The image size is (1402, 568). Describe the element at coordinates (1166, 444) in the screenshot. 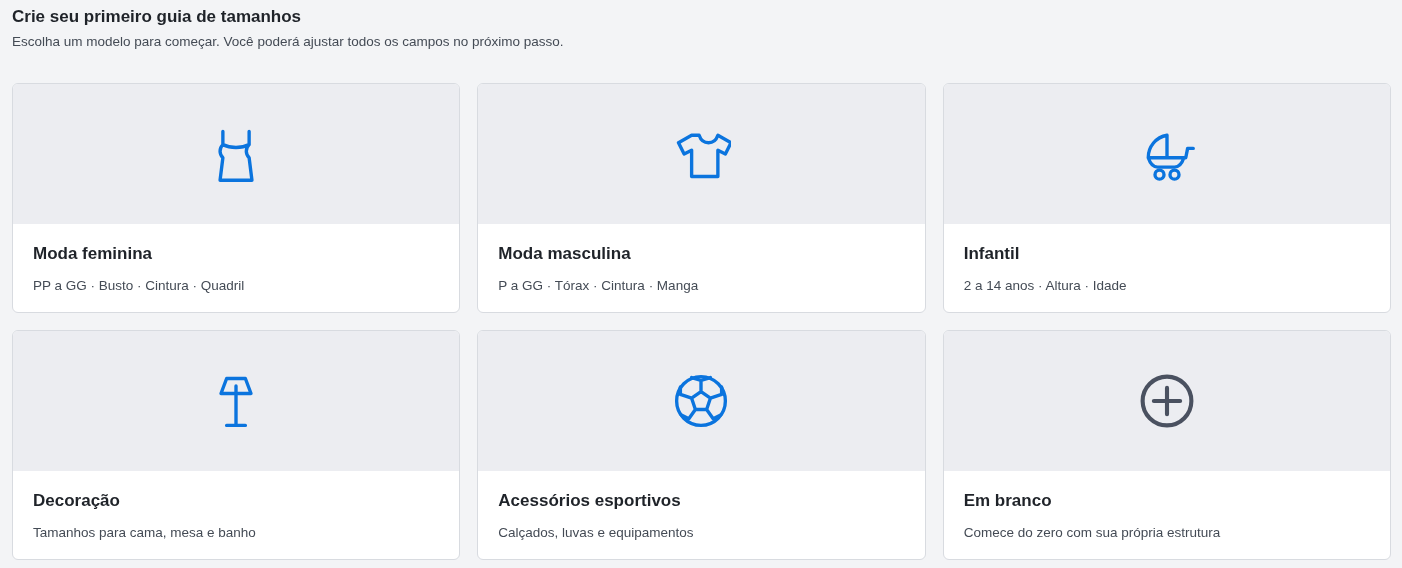

I see `template-card: Em branco Comece do zero com sua própria estrutura` at that location.